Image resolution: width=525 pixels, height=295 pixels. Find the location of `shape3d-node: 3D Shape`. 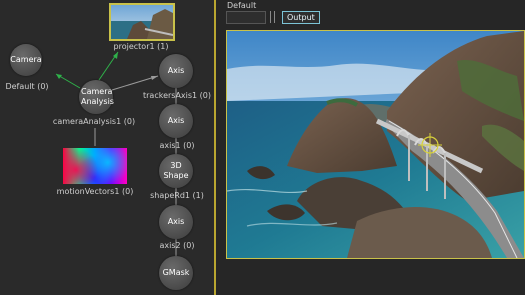

shape3d-node: 3D Shape is located at coordinates (176, 171).